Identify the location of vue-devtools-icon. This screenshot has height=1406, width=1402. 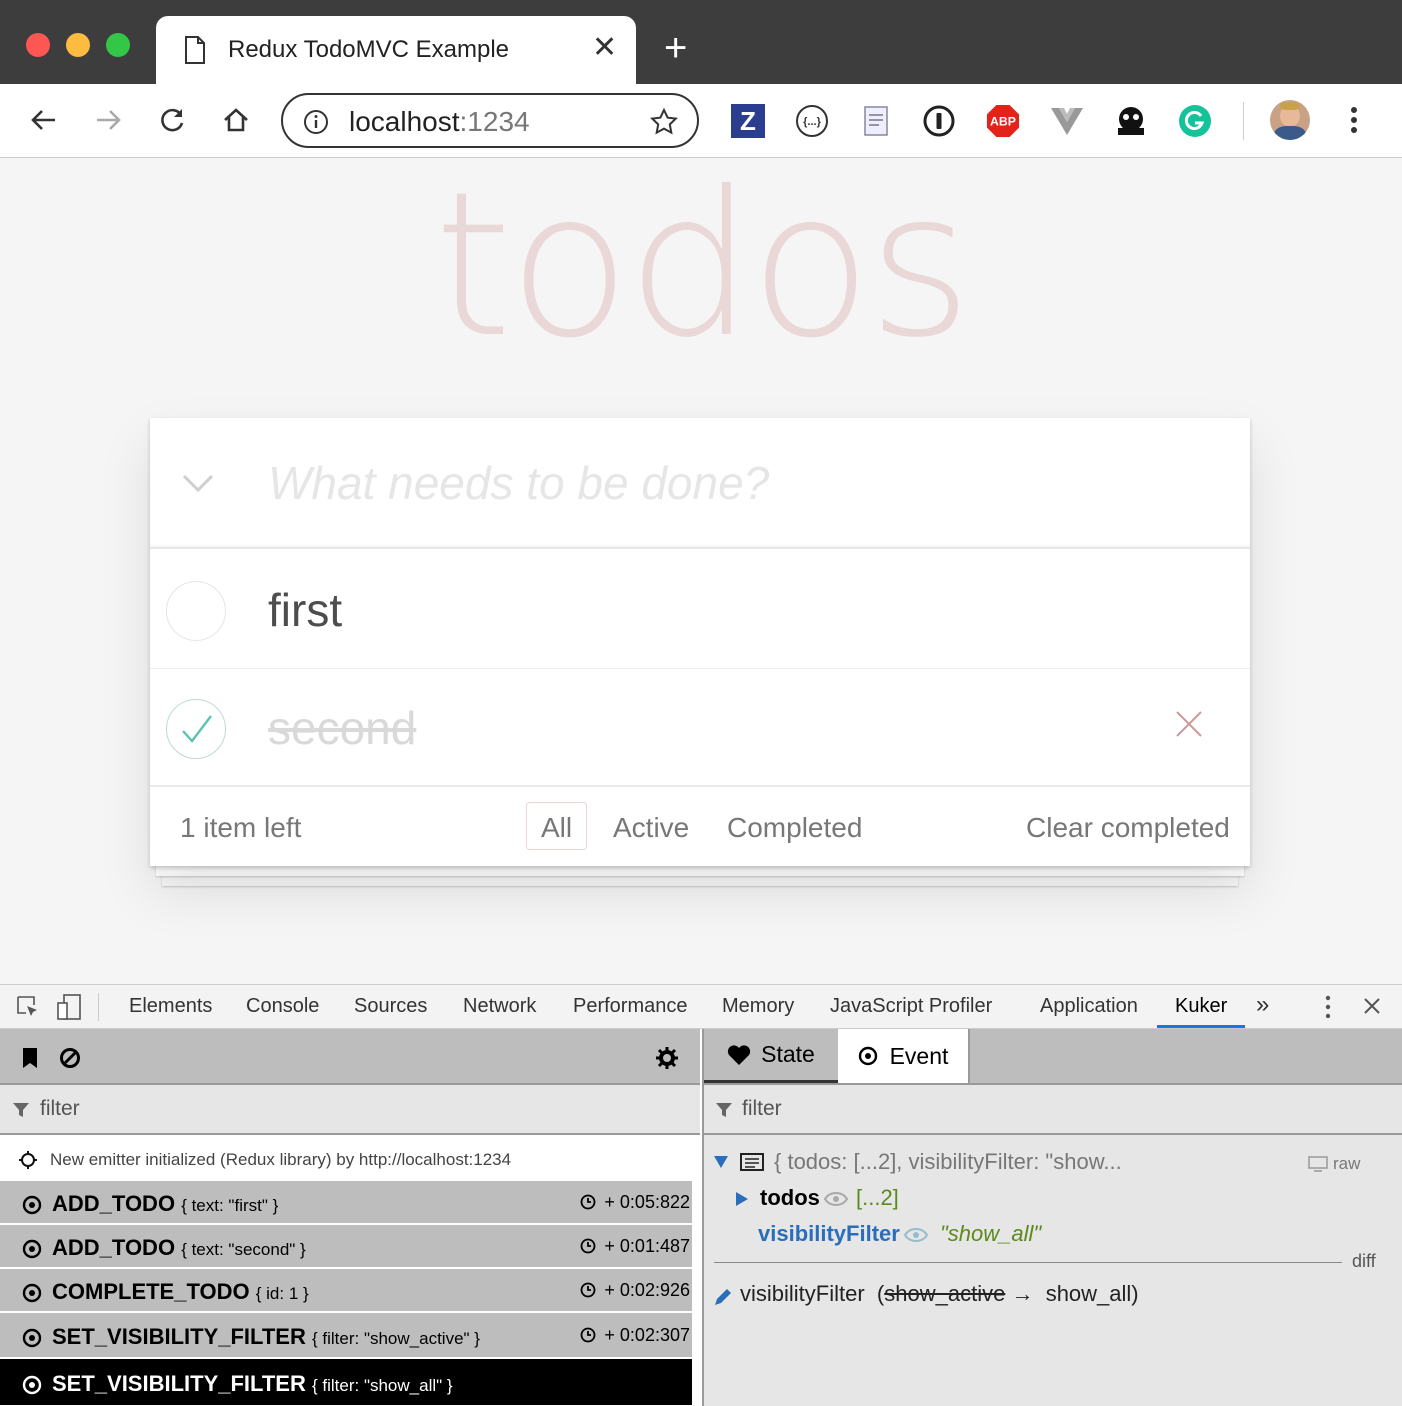
(1067, 121).